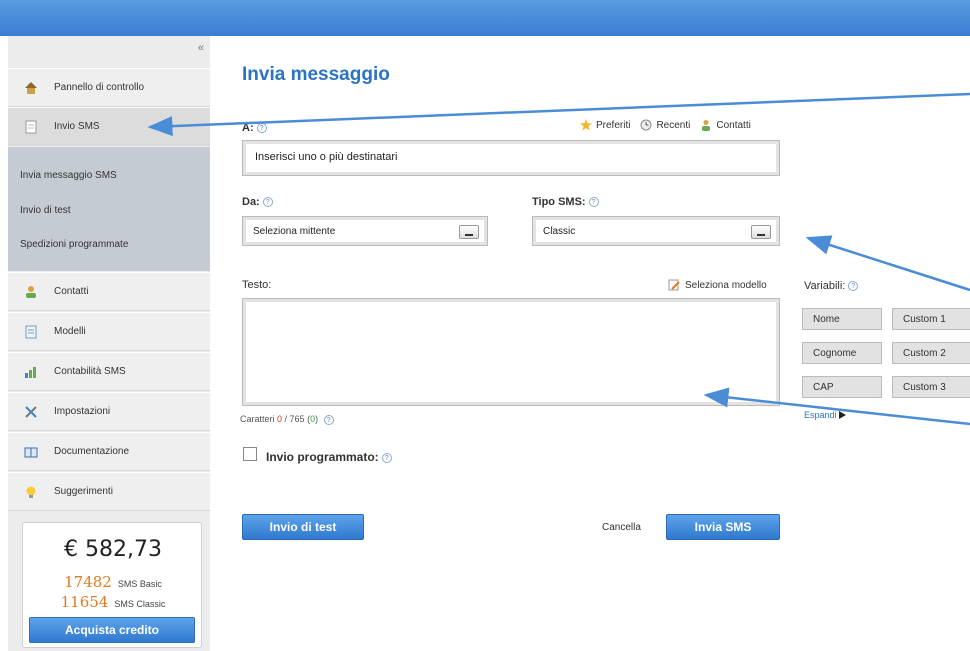 The width and height of the screenshot is (970, 651). I want to click on credit-classic-count: 11654, so click(84, 602).